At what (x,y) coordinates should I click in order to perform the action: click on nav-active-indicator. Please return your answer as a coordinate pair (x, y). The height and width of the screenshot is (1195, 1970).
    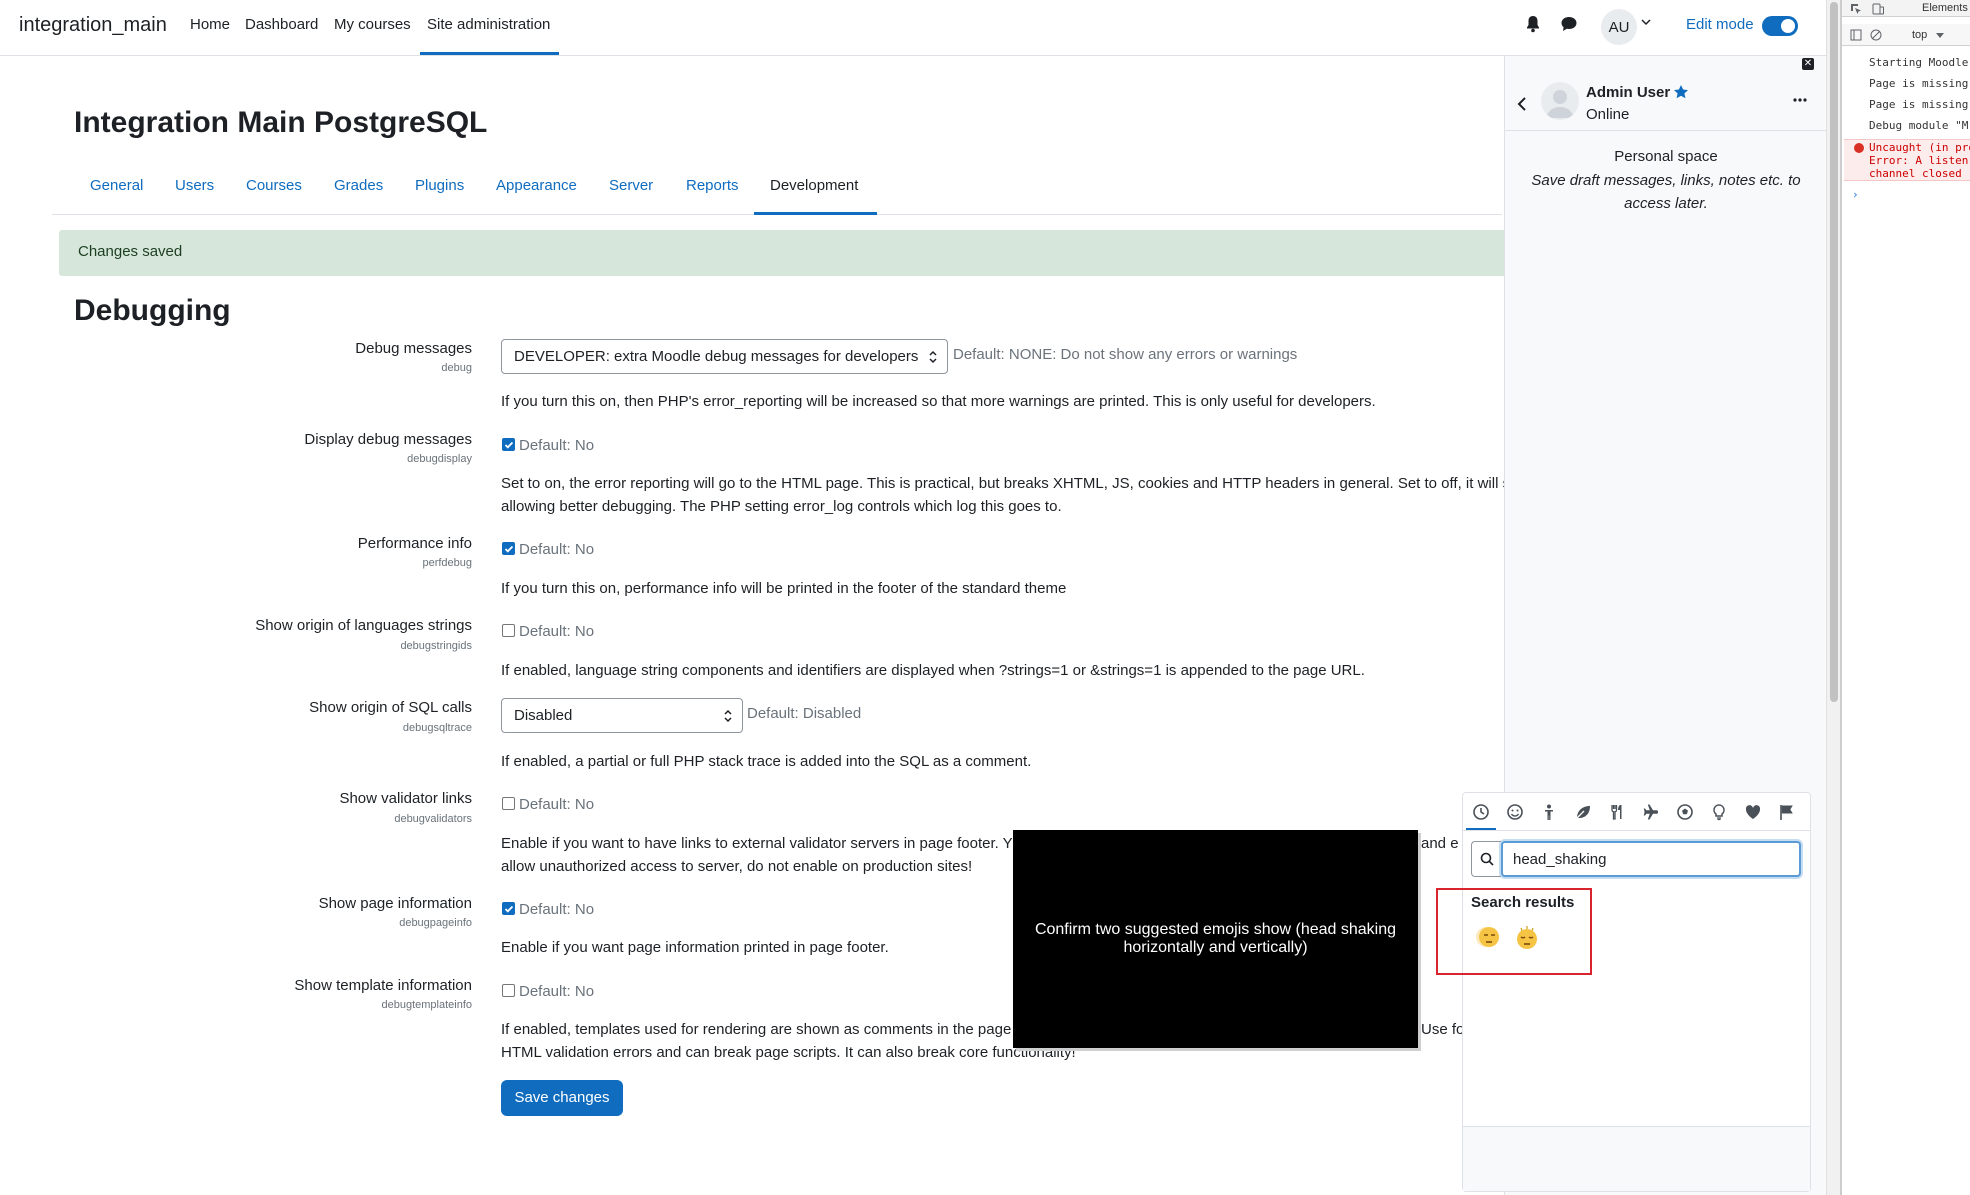
    Looking at the image, I should click on (489, 53).